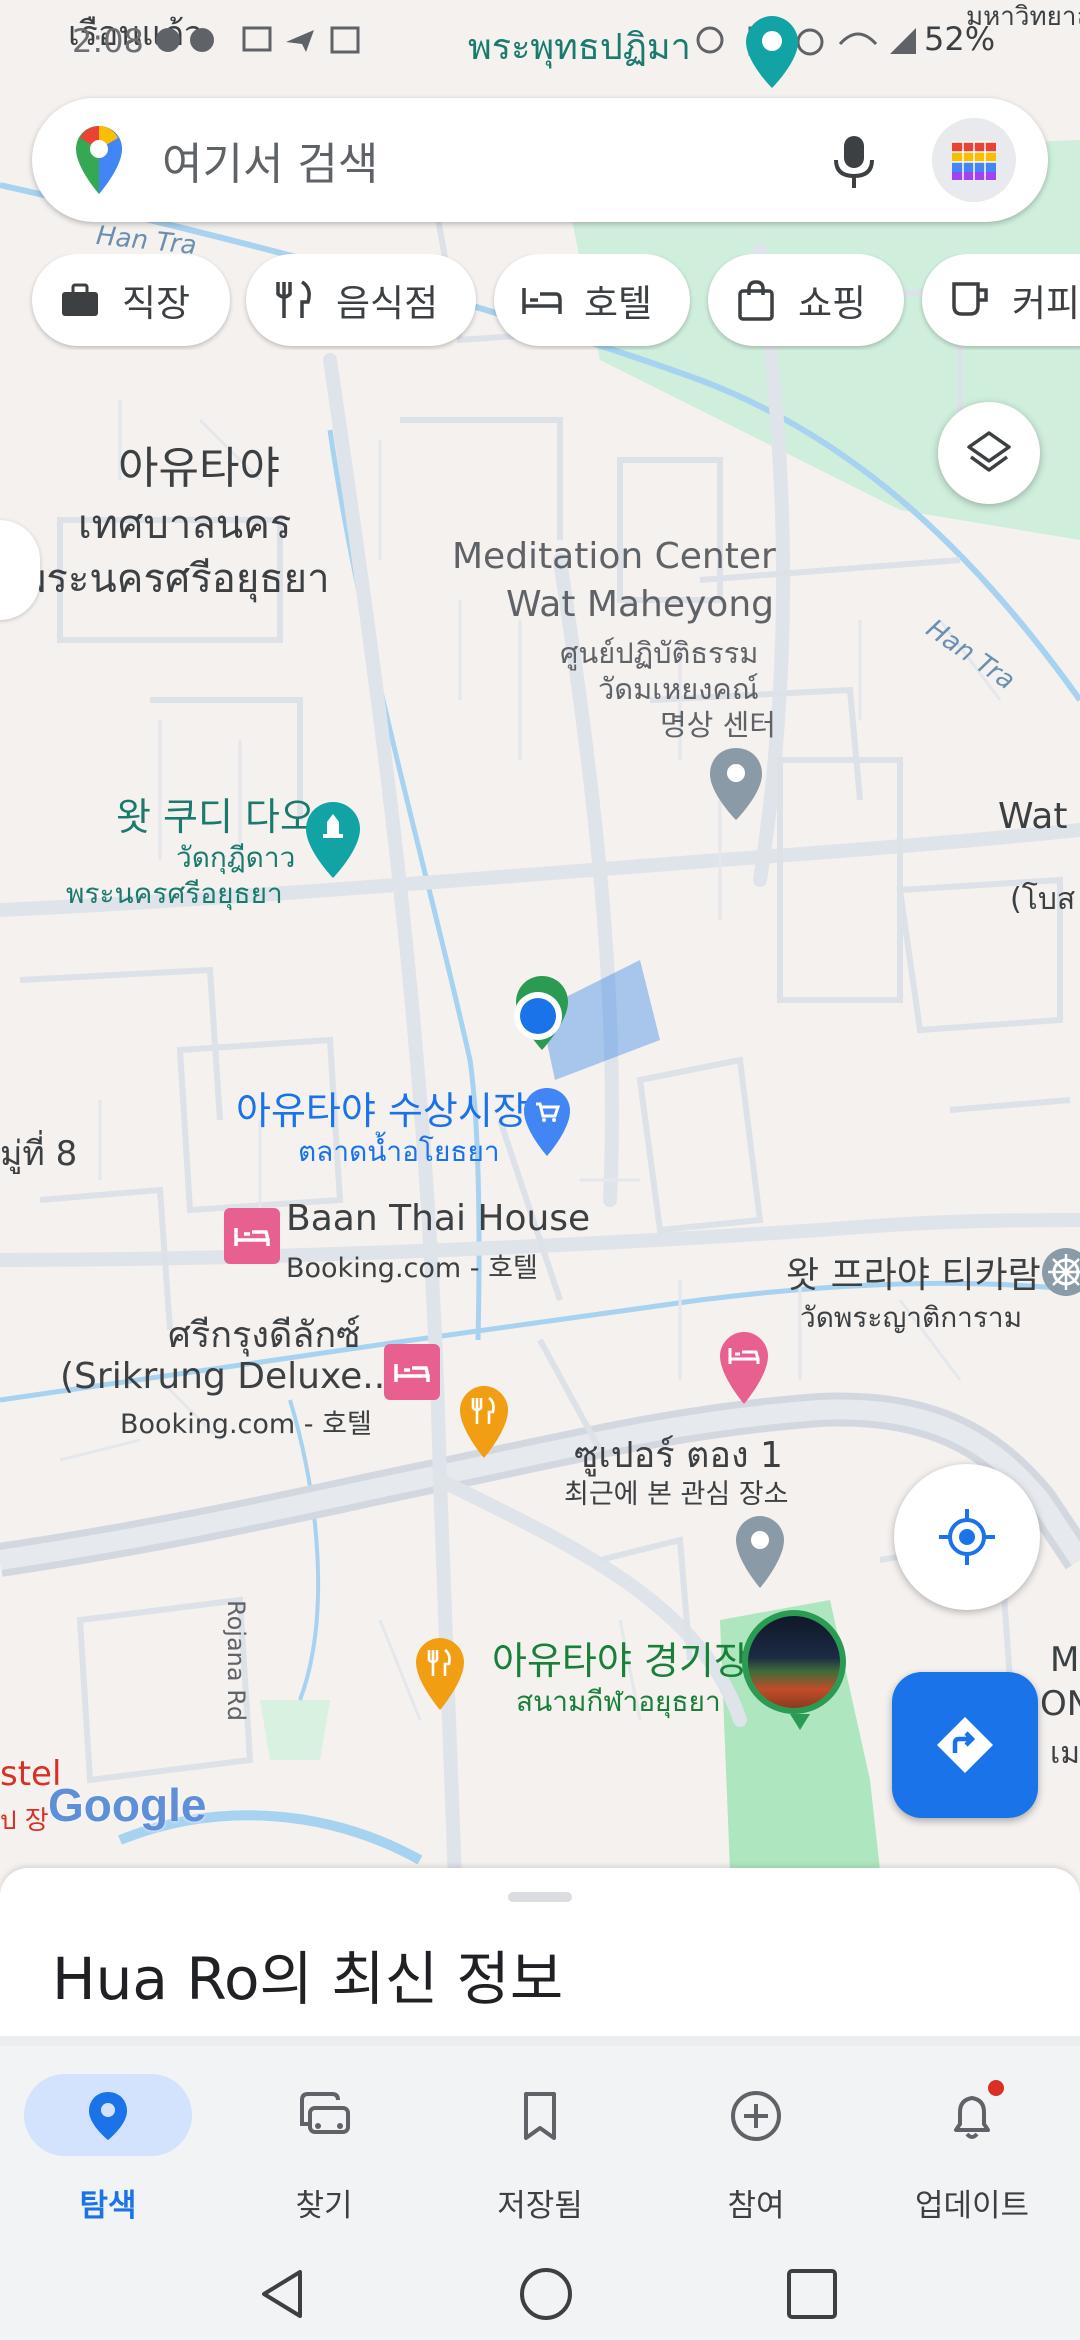  I want to click on hotel-pin-icon, so click(744, 1368).